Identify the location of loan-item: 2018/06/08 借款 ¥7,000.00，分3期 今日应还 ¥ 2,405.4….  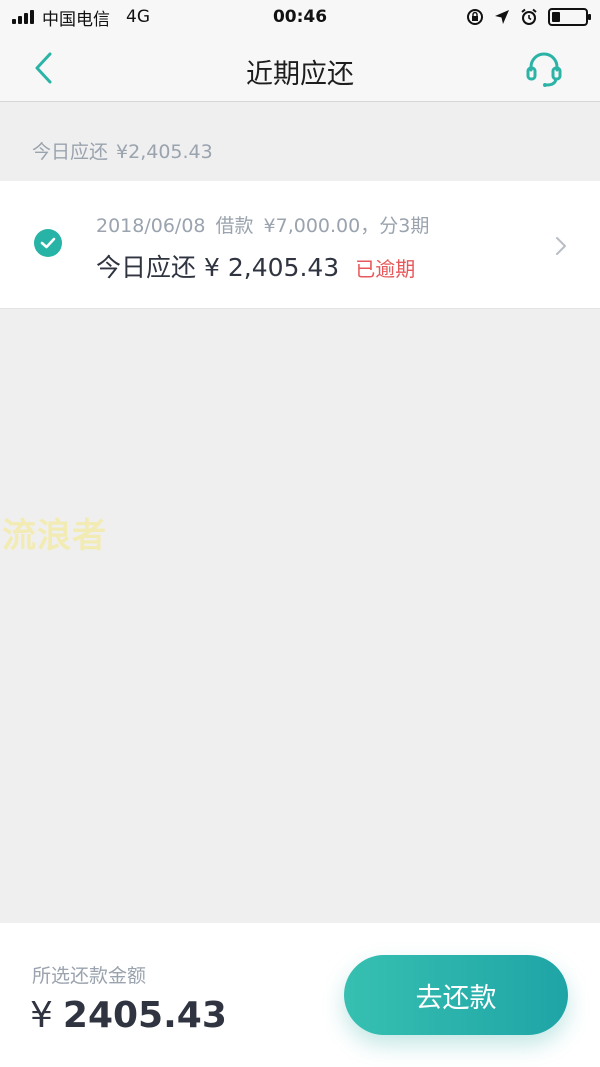
(300, 245).